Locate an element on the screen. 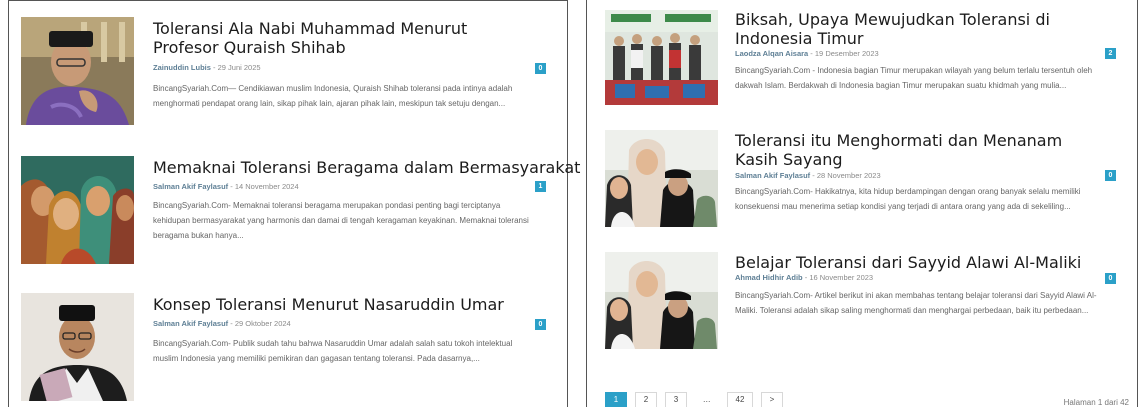 The height and width of the screenshot is (407, 1143). comment-count-badge: 1 is located at coordinates (540, 186).